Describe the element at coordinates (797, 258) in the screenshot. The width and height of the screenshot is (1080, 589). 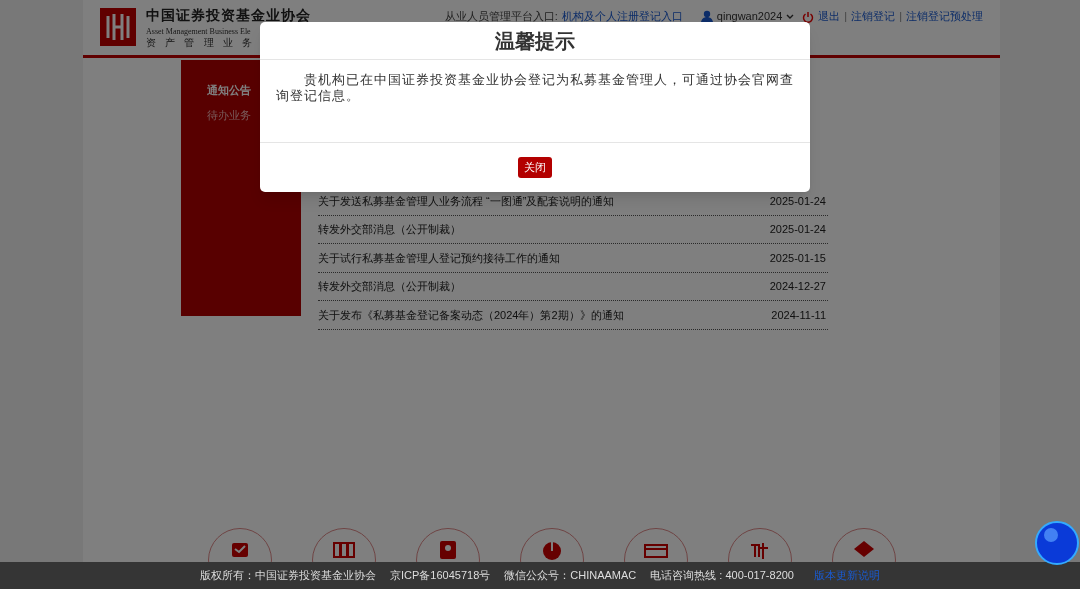
I see `notice-date: 2025-01-15` at that location.